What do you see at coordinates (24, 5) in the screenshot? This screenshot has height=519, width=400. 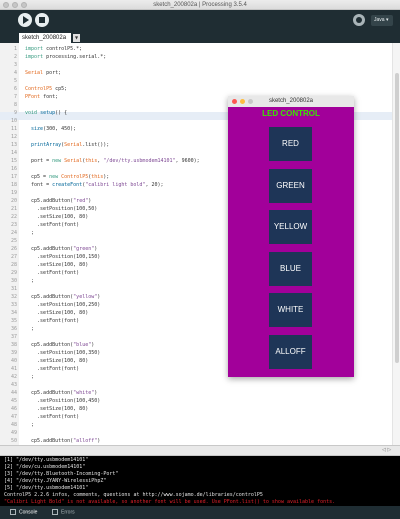 I see `zoom-window-button` at bounding box center [24, 5].